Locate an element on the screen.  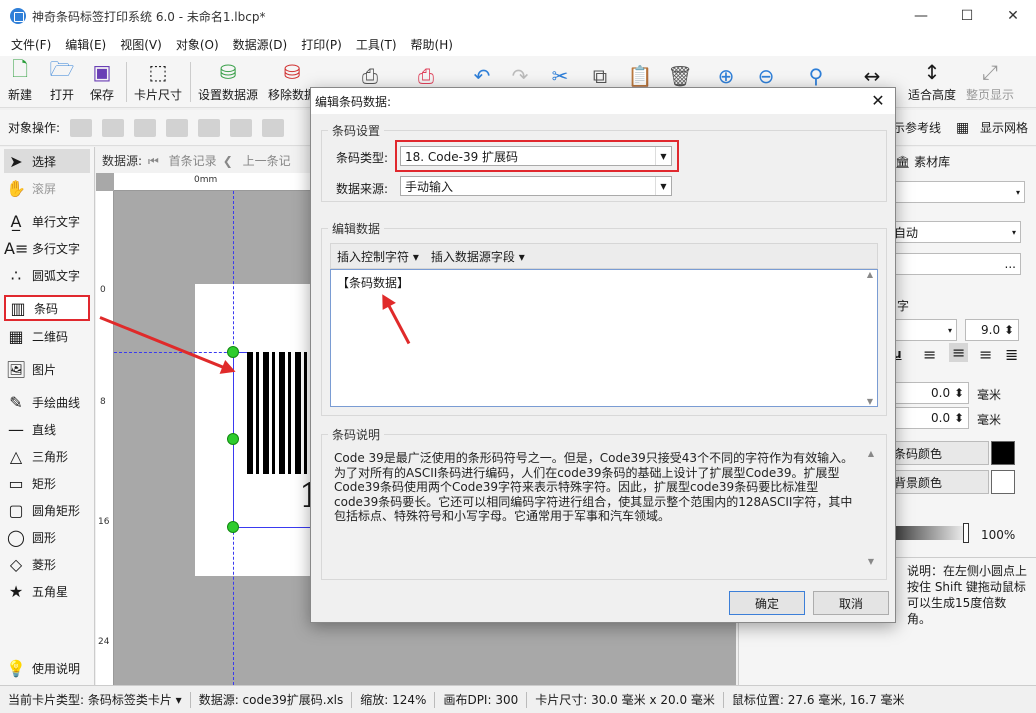
offset-y-spin: 0.0 ⬍ is located at coordinates (929, 418).